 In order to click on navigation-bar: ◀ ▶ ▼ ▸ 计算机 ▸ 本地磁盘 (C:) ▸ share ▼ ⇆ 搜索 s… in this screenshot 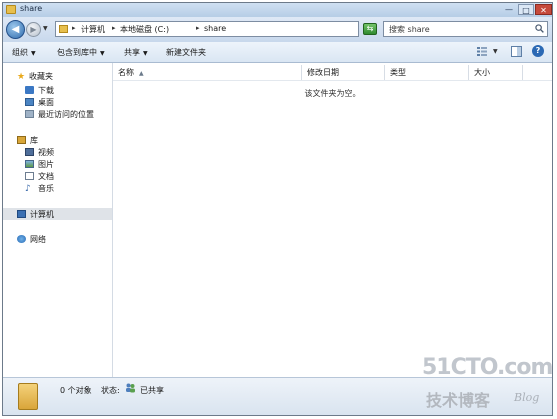, I will do `click(277, 29)`.